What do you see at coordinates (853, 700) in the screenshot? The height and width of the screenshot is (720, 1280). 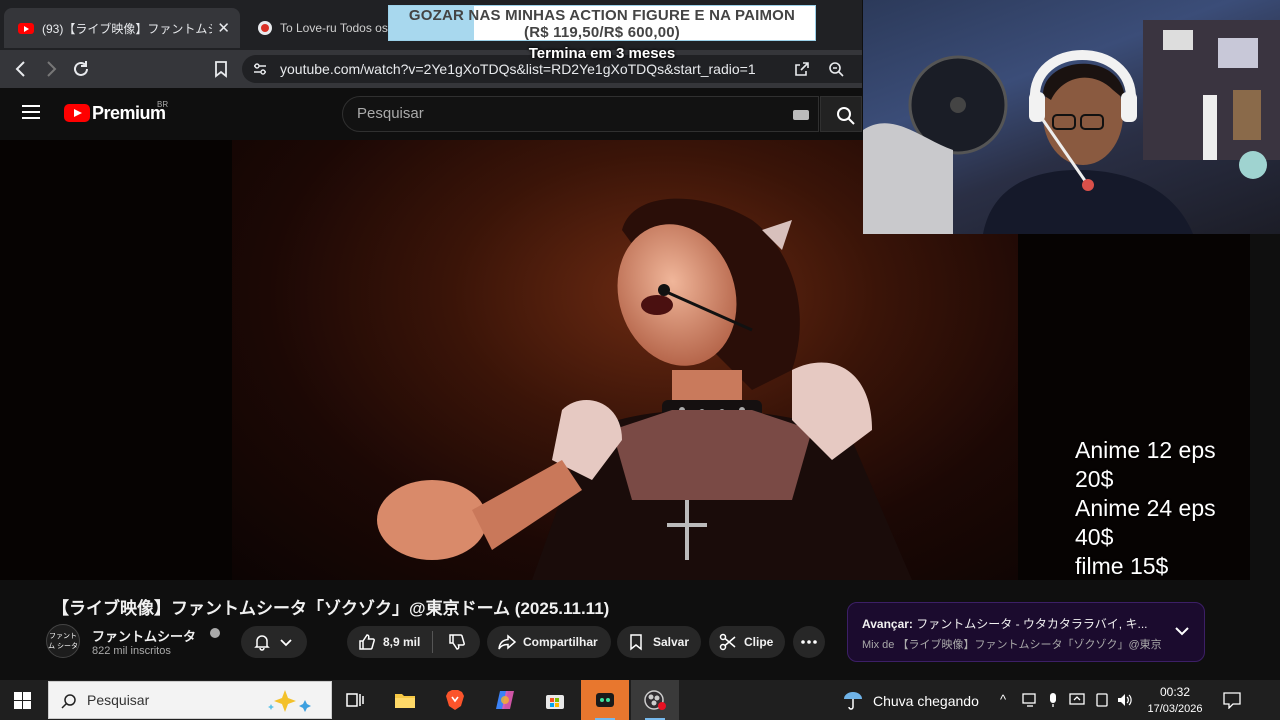 I see `rain-weather-icon` at bounding box center [853, 700].